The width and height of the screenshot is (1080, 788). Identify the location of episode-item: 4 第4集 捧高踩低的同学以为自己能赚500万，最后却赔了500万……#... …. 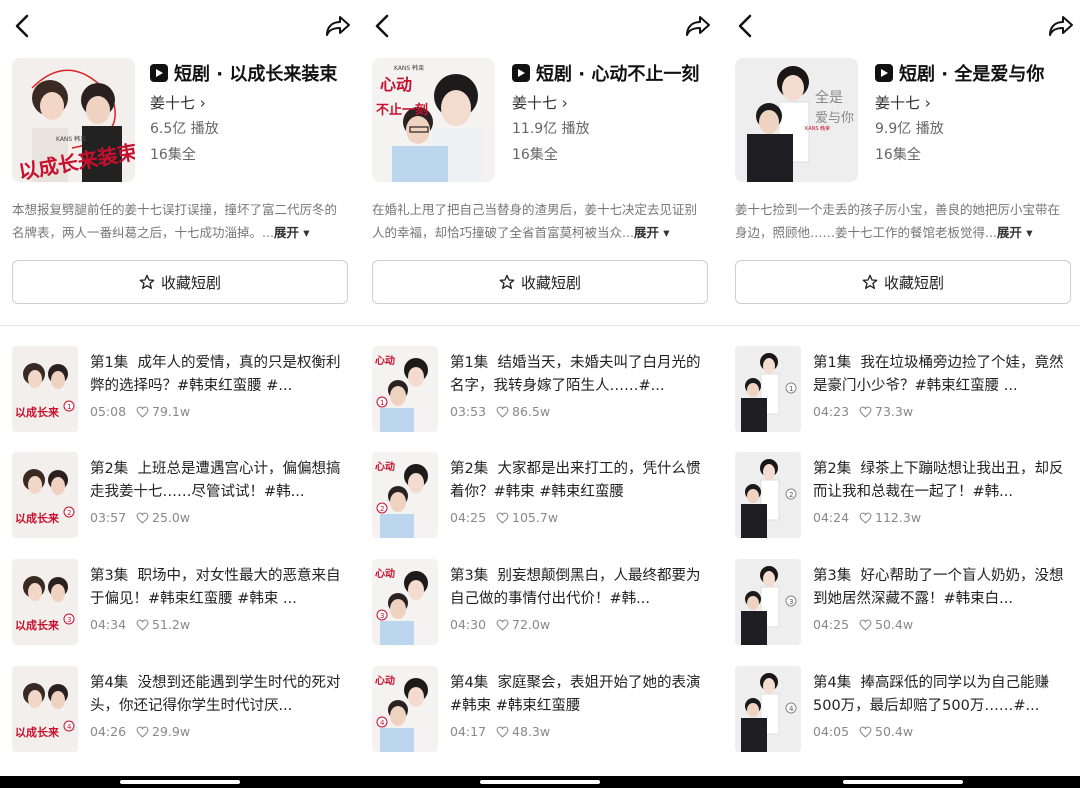
(905, 711).